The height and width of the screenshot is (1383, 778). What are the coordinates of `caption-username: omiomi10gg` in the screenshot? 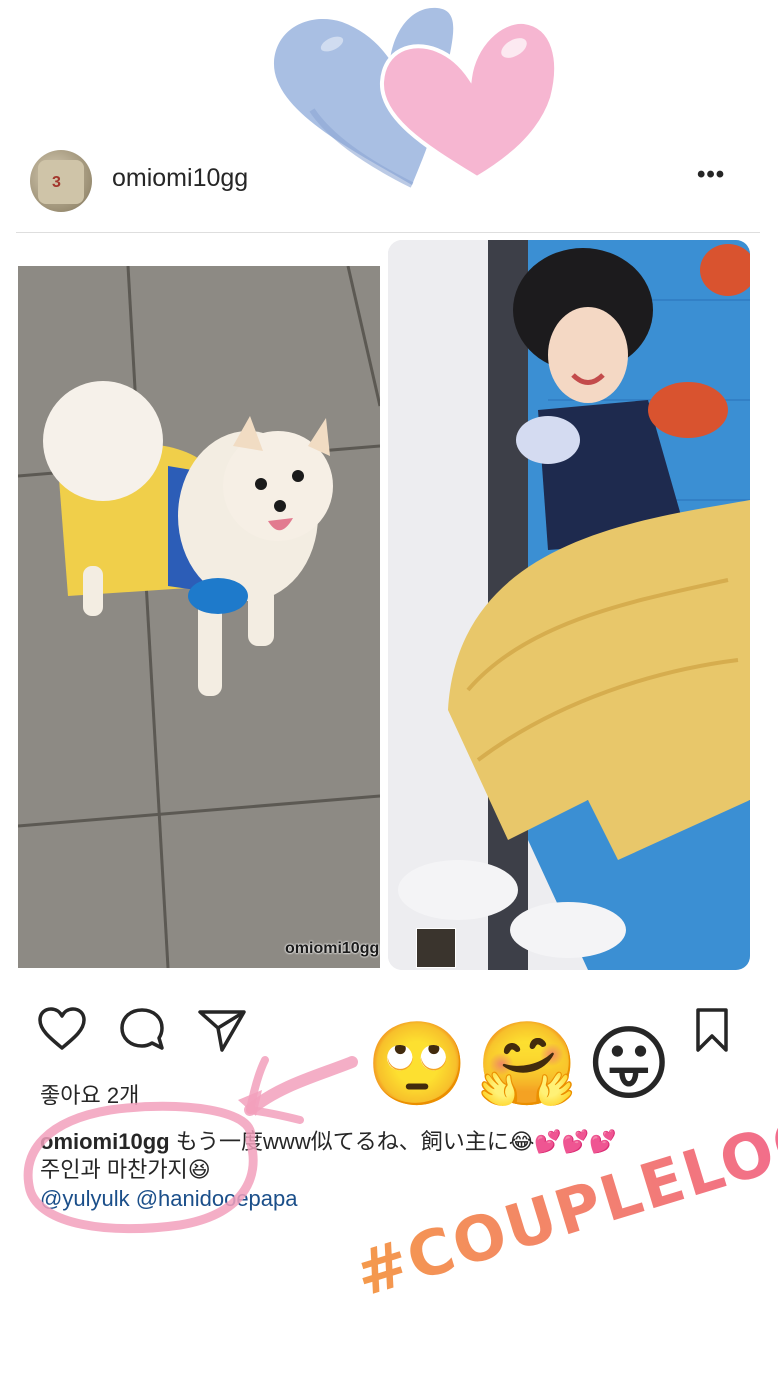 It's located at (105, 1141).